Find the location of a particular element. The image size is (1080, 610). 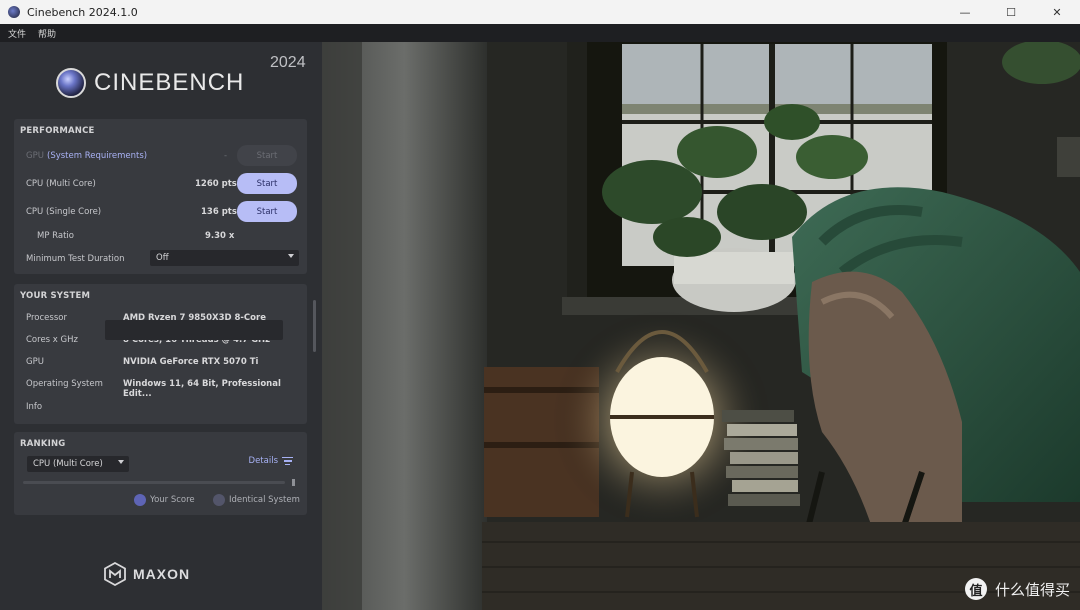

cpu-multi-start-button: Start is located at coordinates (267, 183).